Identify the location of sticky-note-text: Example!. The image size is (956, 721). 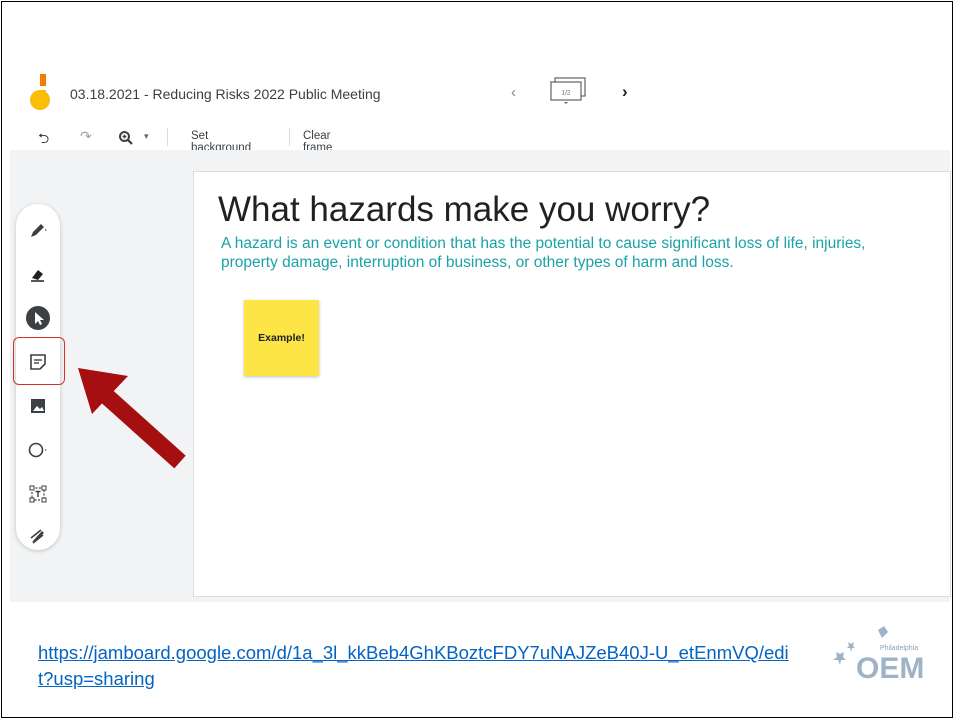
(281, 338).